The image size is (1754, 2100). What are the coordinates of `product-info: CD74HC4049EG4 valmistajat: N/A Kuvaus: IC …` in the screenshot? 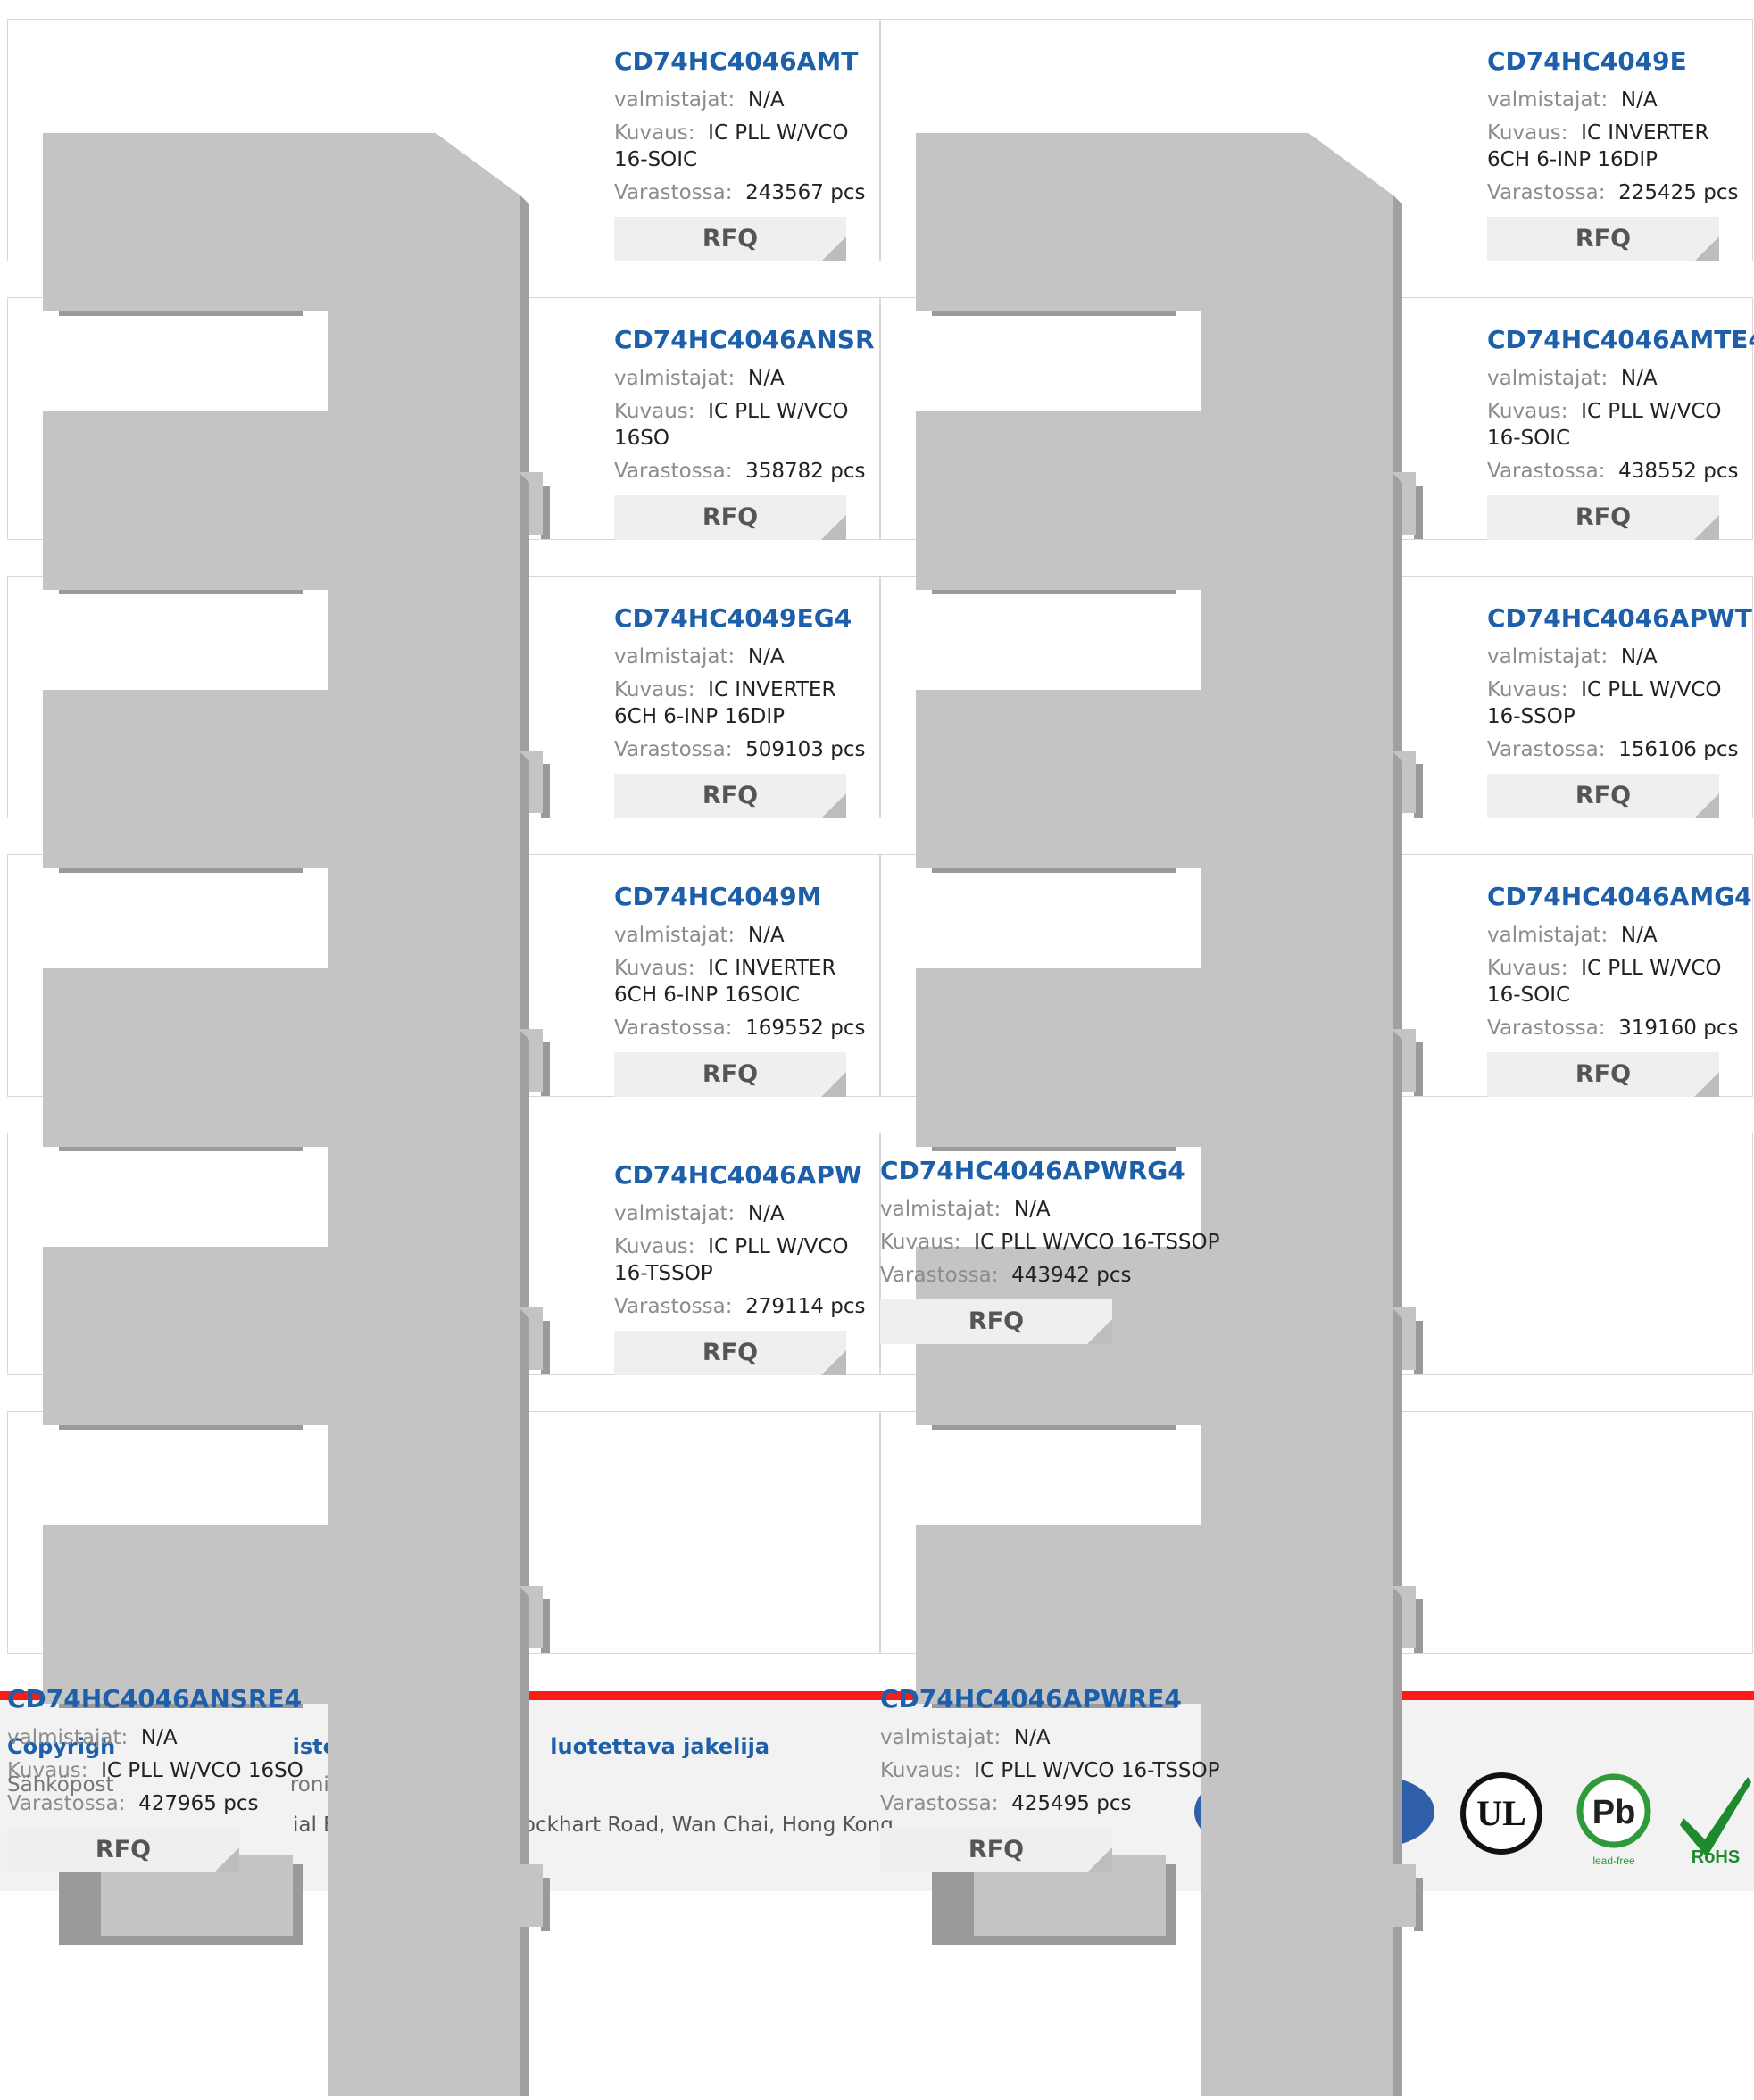 It's located at (748, 710).